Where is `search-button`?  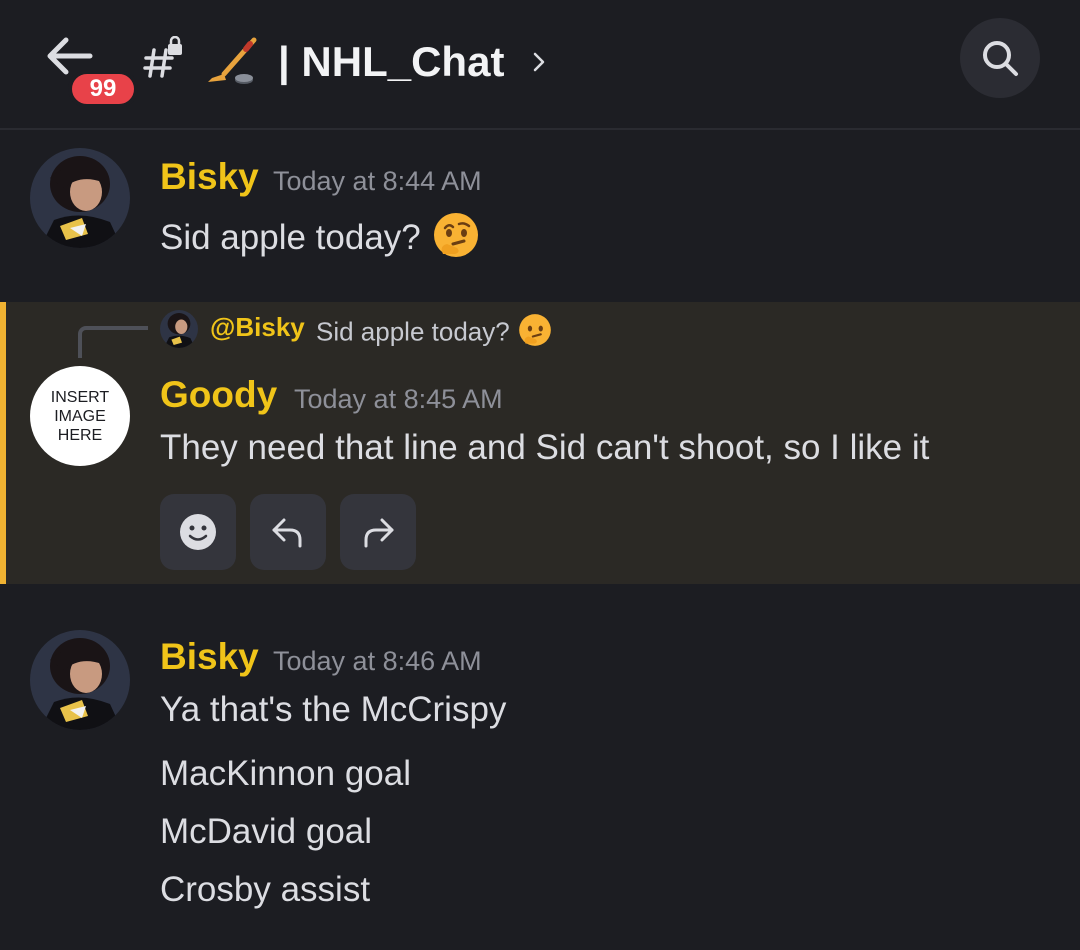
search-button is located at coordinates (1000, 58).